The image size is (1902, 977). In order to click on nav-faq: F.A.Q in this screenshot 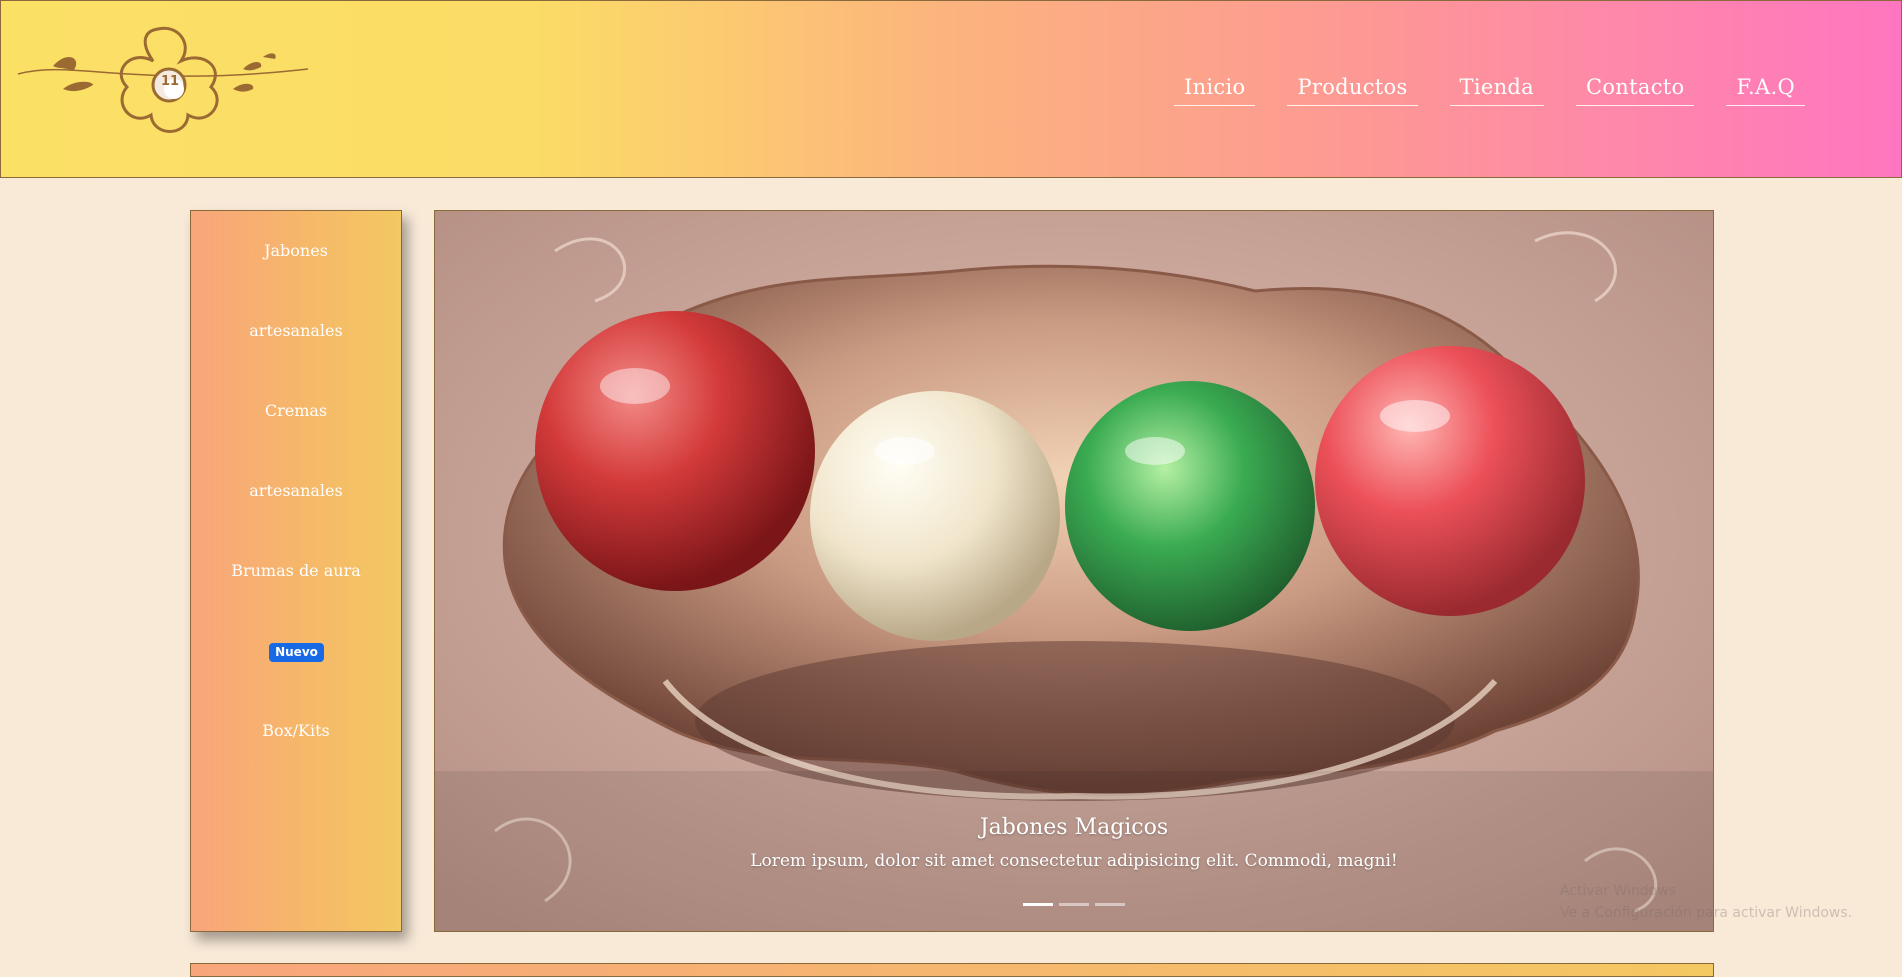, I will do `click(1765, 89)`.